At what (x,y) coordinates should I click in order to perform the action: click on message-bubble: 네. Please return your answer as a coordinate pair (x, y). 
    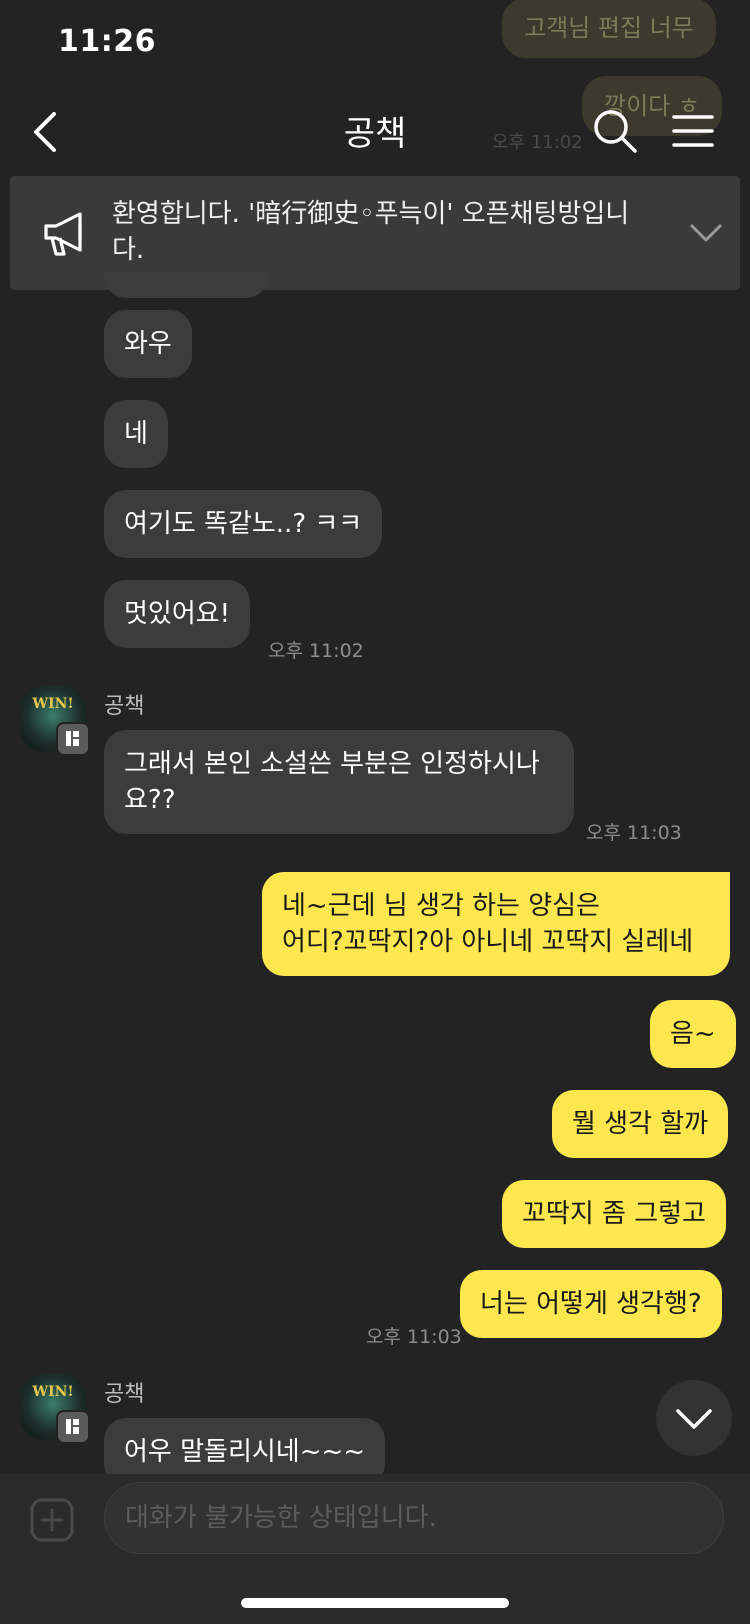
    Looking at the image, I should click on (136, 434).